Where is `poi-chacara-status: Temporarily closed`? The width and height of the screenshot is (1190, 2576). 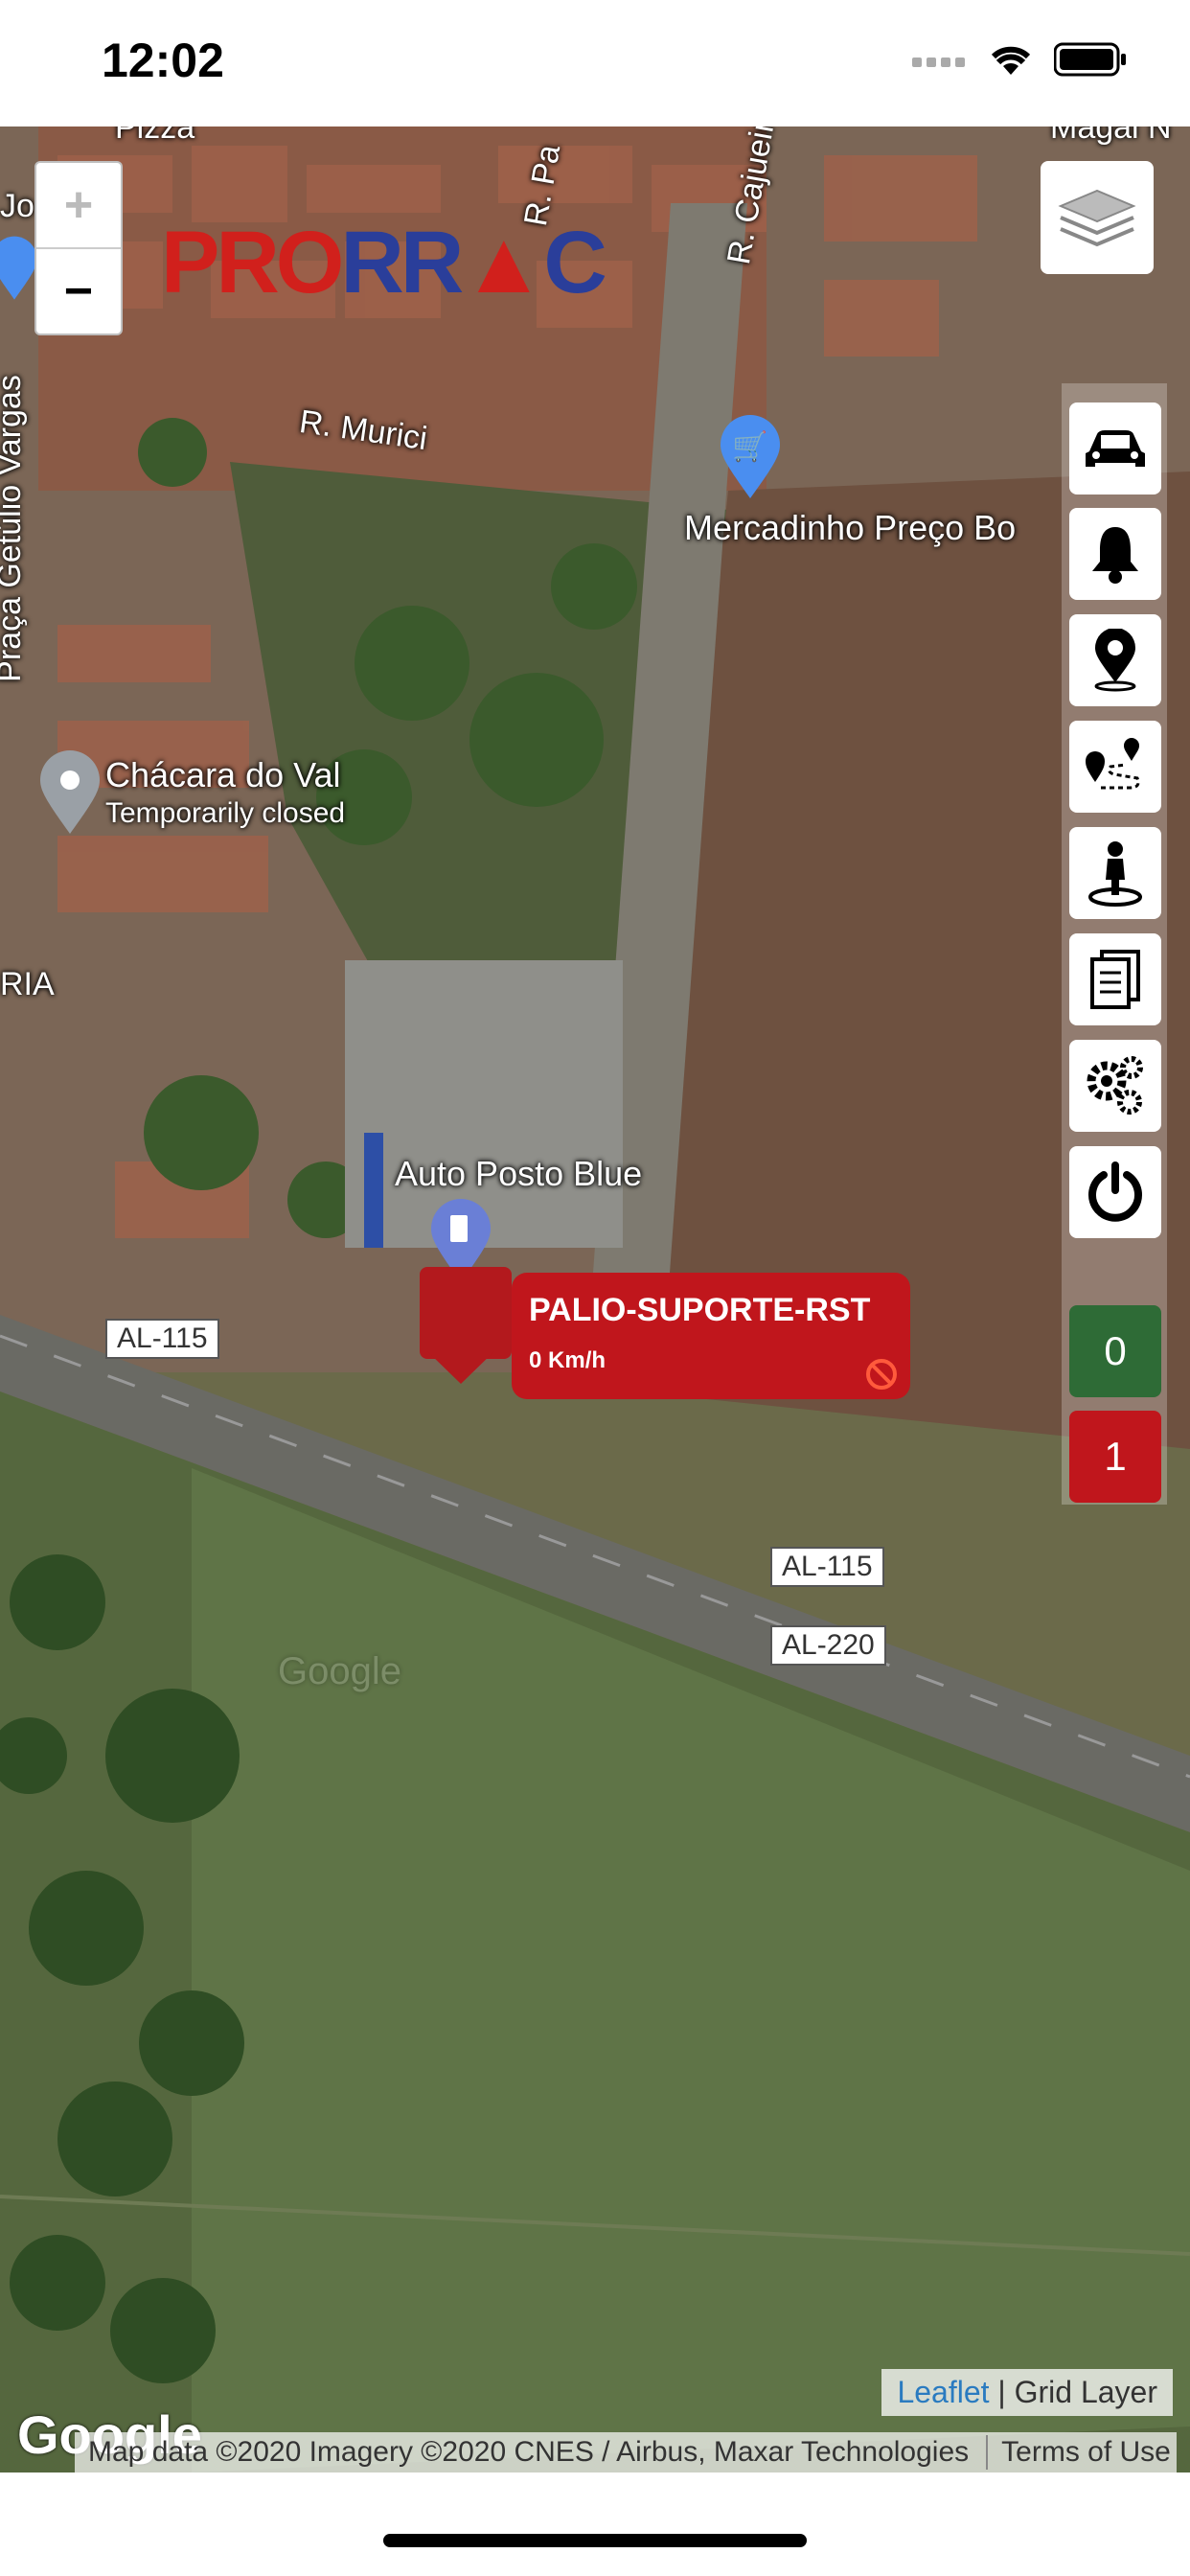 poi-chacara-status: Temporarily closed is located at coordinates (226, 813).